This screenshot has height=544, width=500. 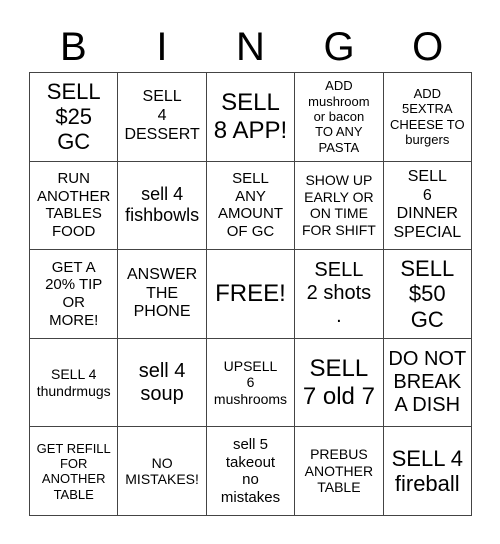 What do you see at coordinates (427, 471) in the screenshot?
I see `bingo-cell-r5c5: SELL 4 fireball` at bounding box center [427, 471].